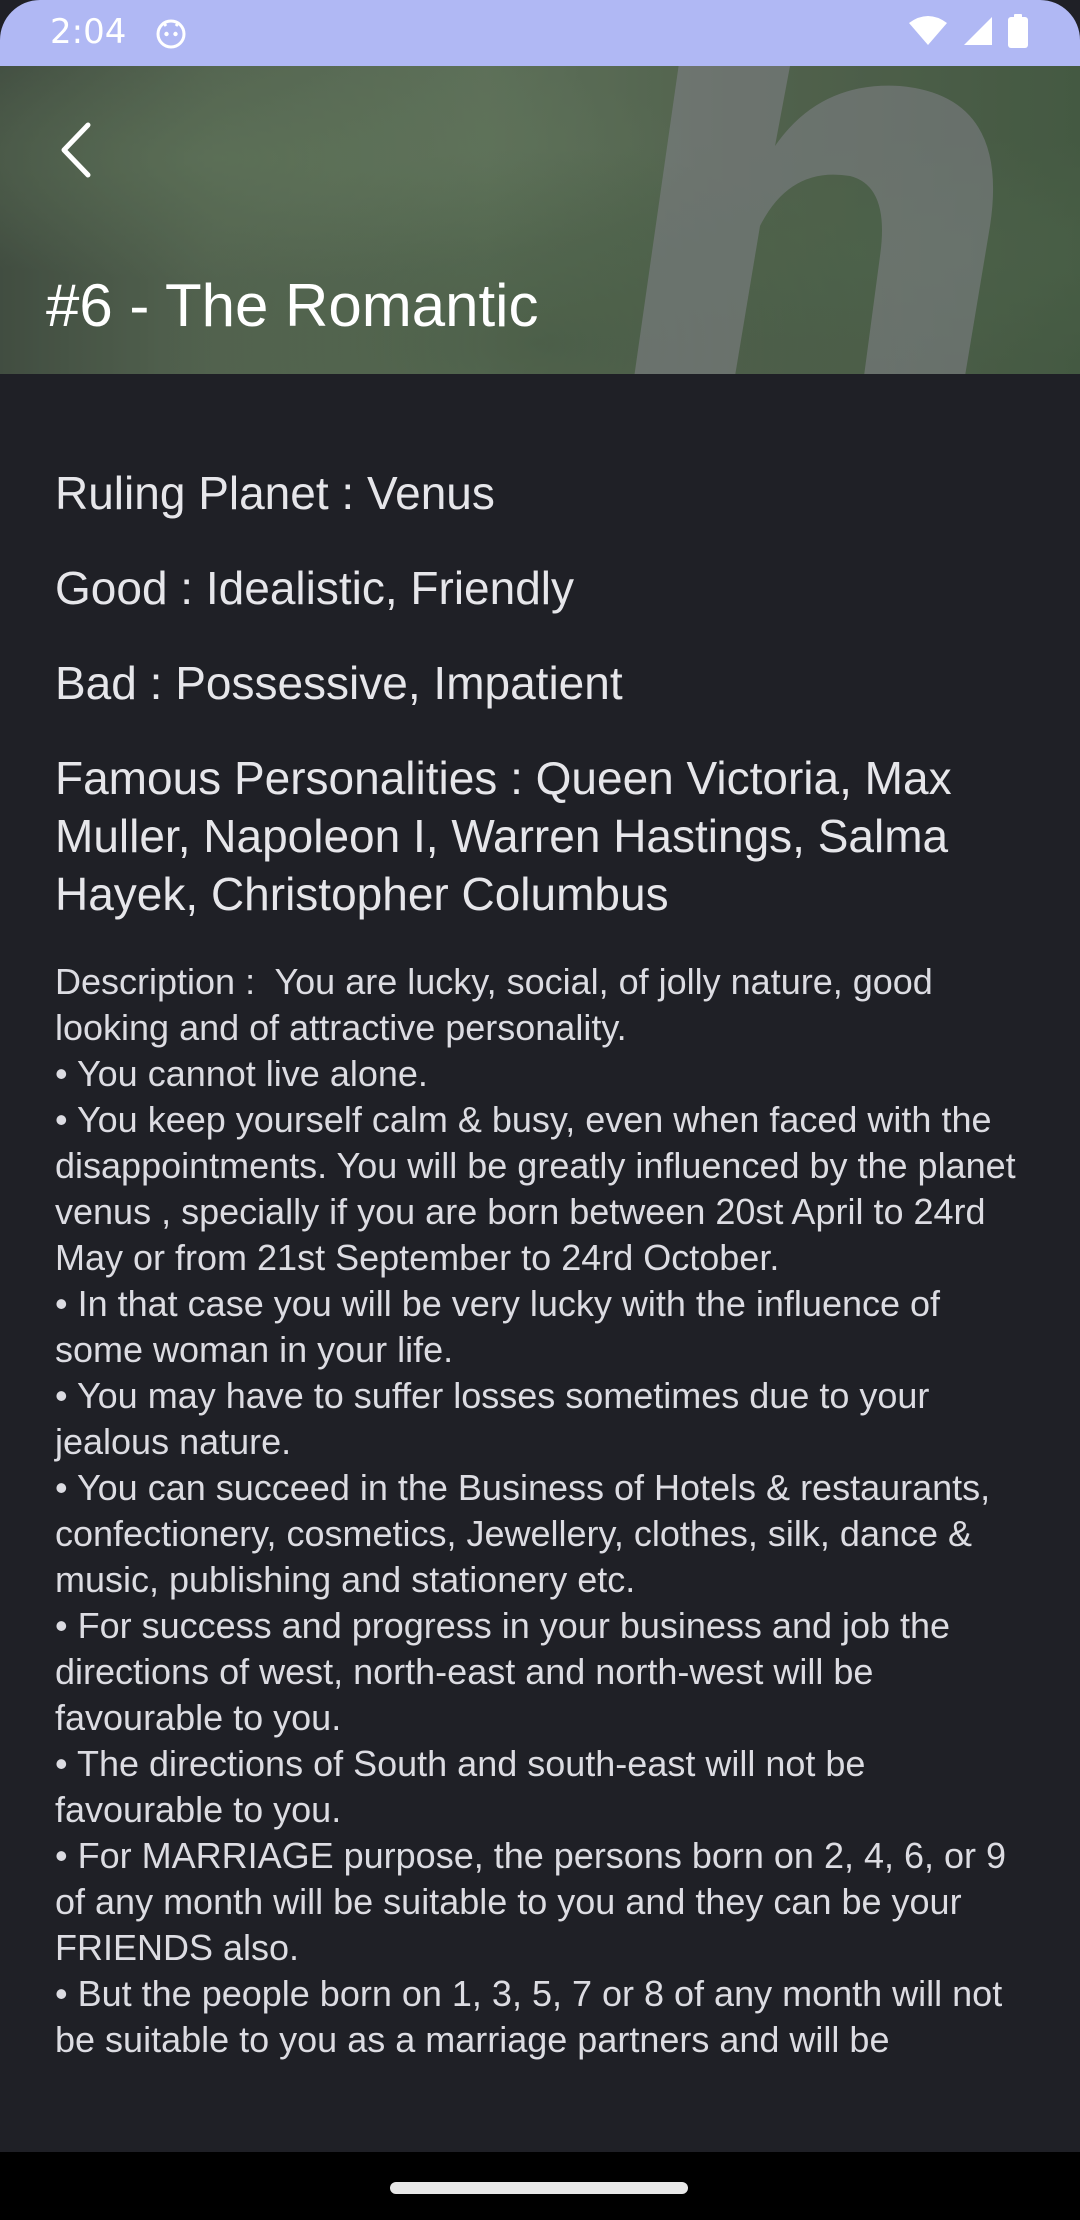 The image size is (1080, 2220). What do you see at coordinates (1018, 33) in the screenshot?
I see `battery-icon` at bounding box center [1018, 33].